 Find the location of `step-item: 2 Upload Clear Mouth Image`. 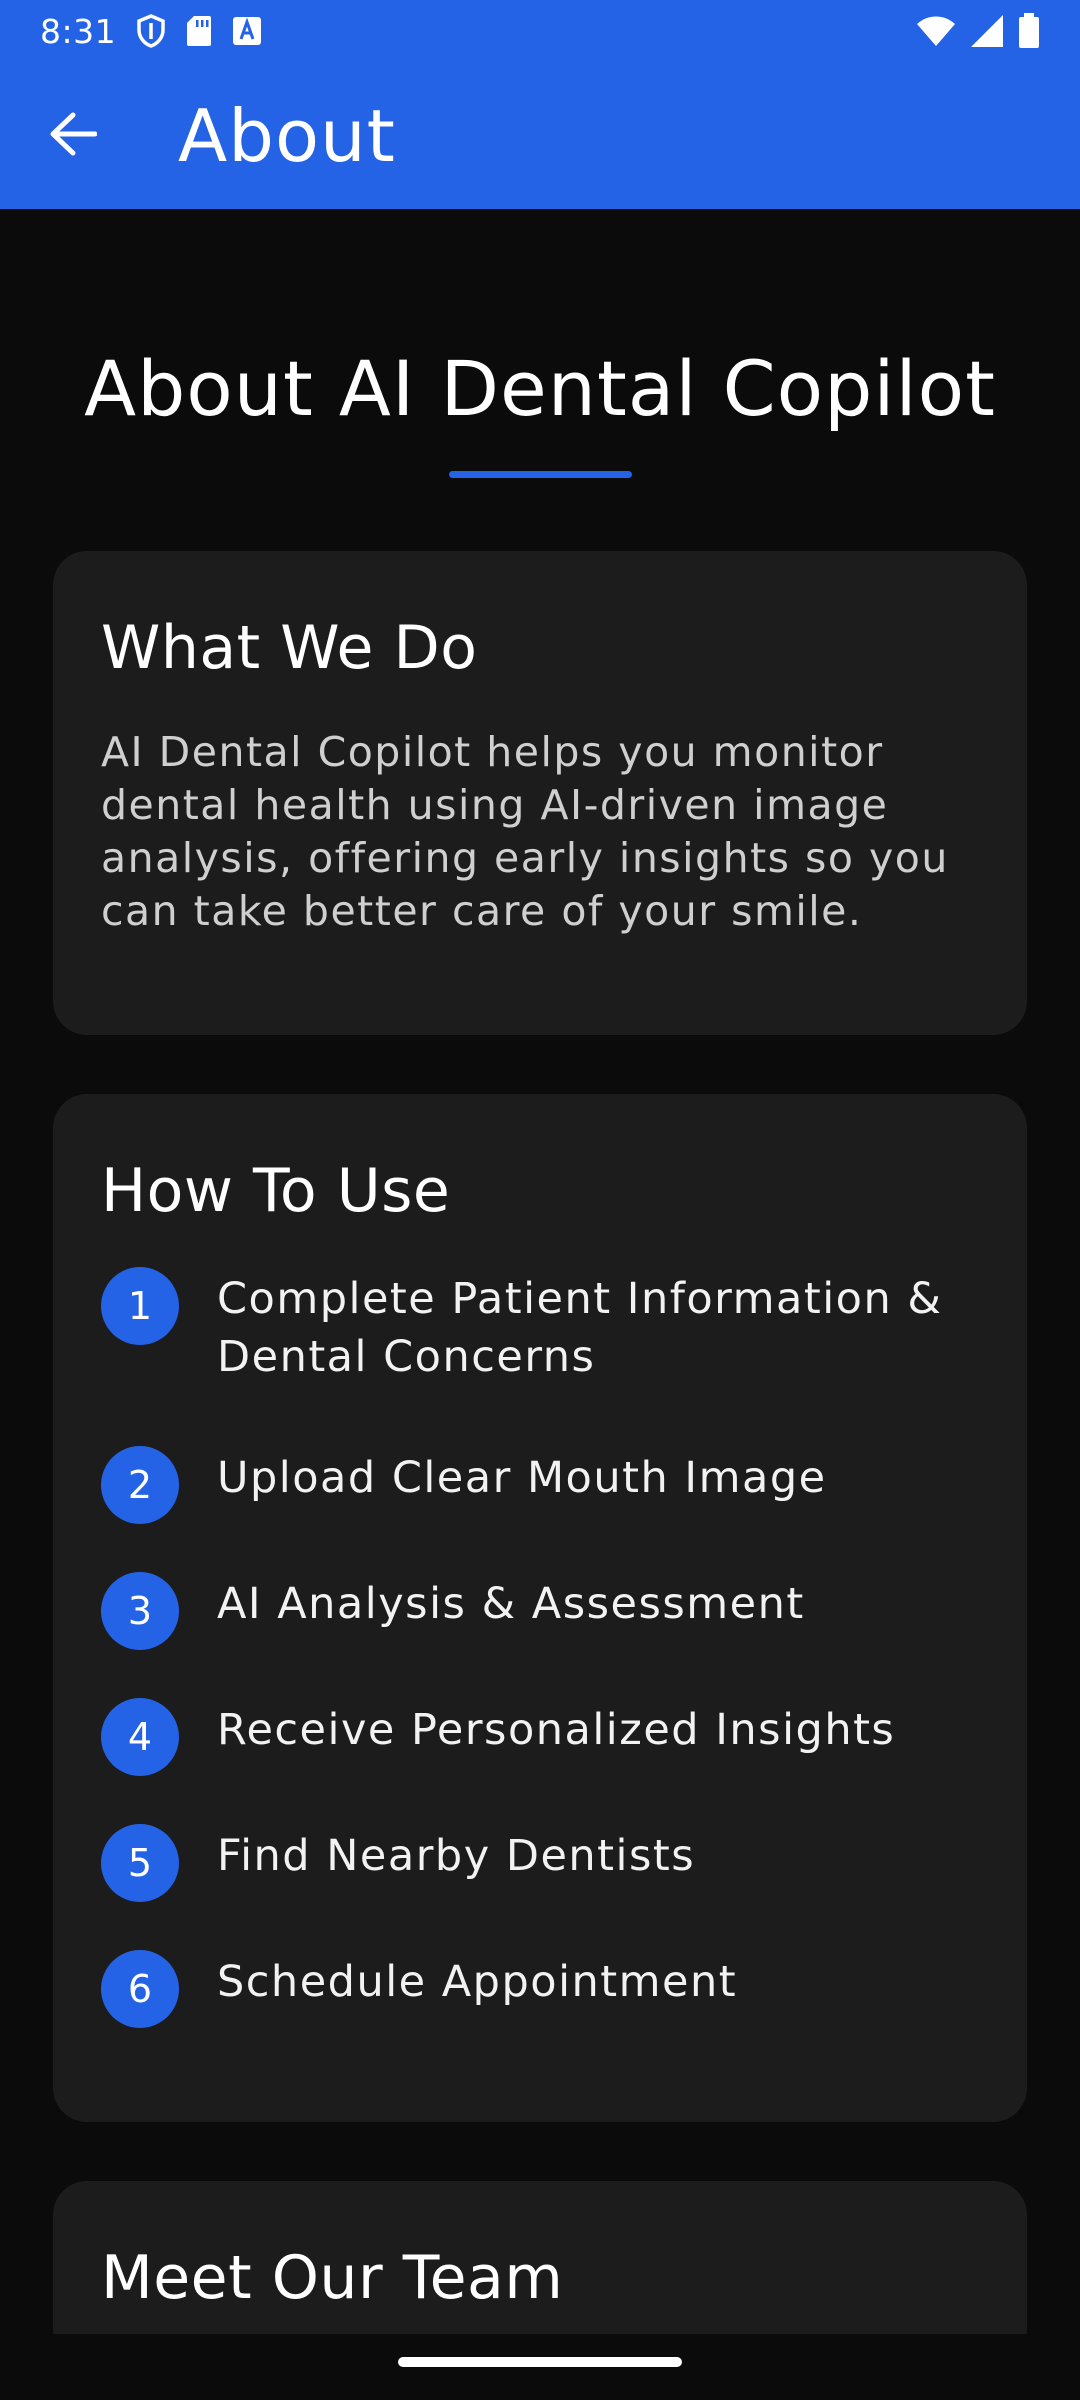

step-item: 2 Upload Clear Mouth Image is located at coordinates (541, 1485).